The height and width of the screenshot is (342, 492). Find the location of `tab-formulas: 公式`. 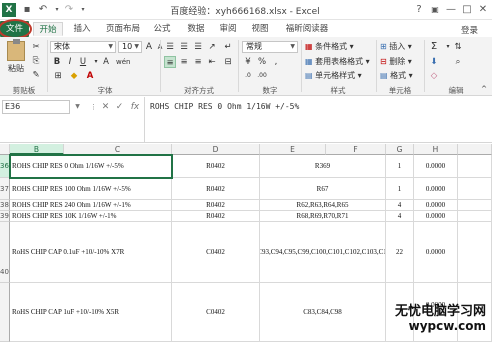

tab-formulas: 公式 is located at coordinates (162, 29).